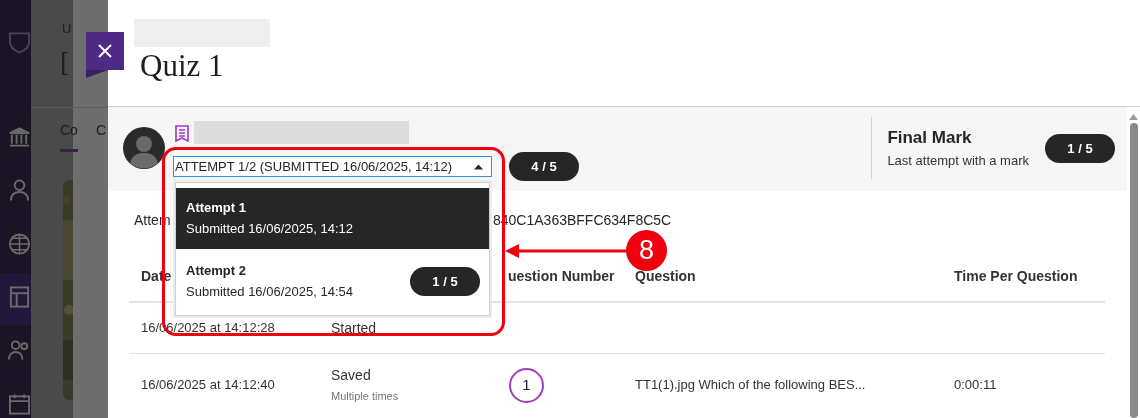 This screenshot has width=1140, height=418. Describe the element at coordinates (19, 404) in the screenshot. I see `calendar-icon` at that location.